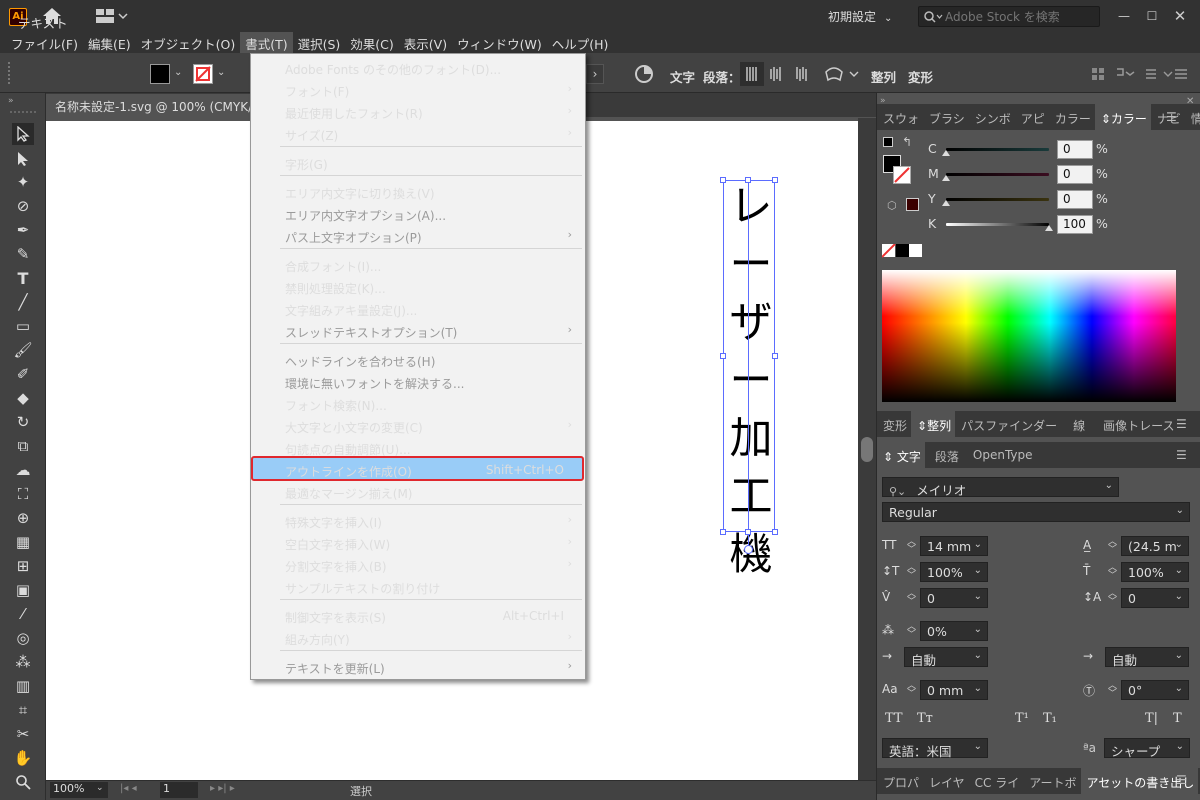 The height and width of the screenshot is (800, 1200). Describe the element at coordinates (203, 74) in the screenshot. I see `stroke-swatch` at that location.